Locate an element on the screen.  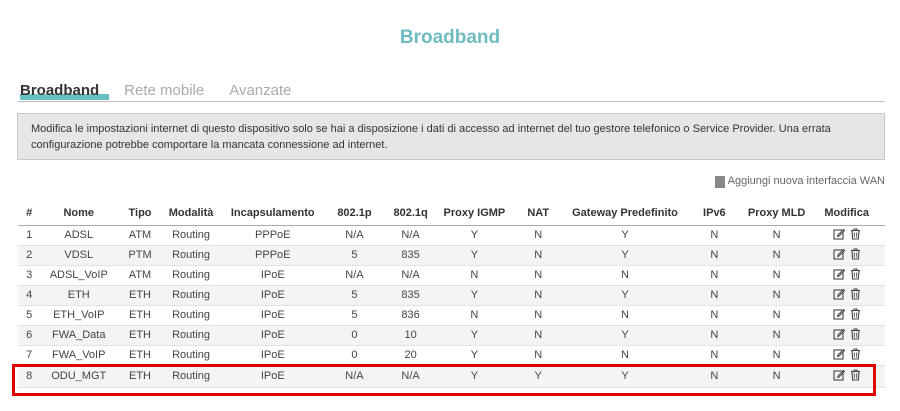
column-header: 802.1q is located at coordinates (410, 213).